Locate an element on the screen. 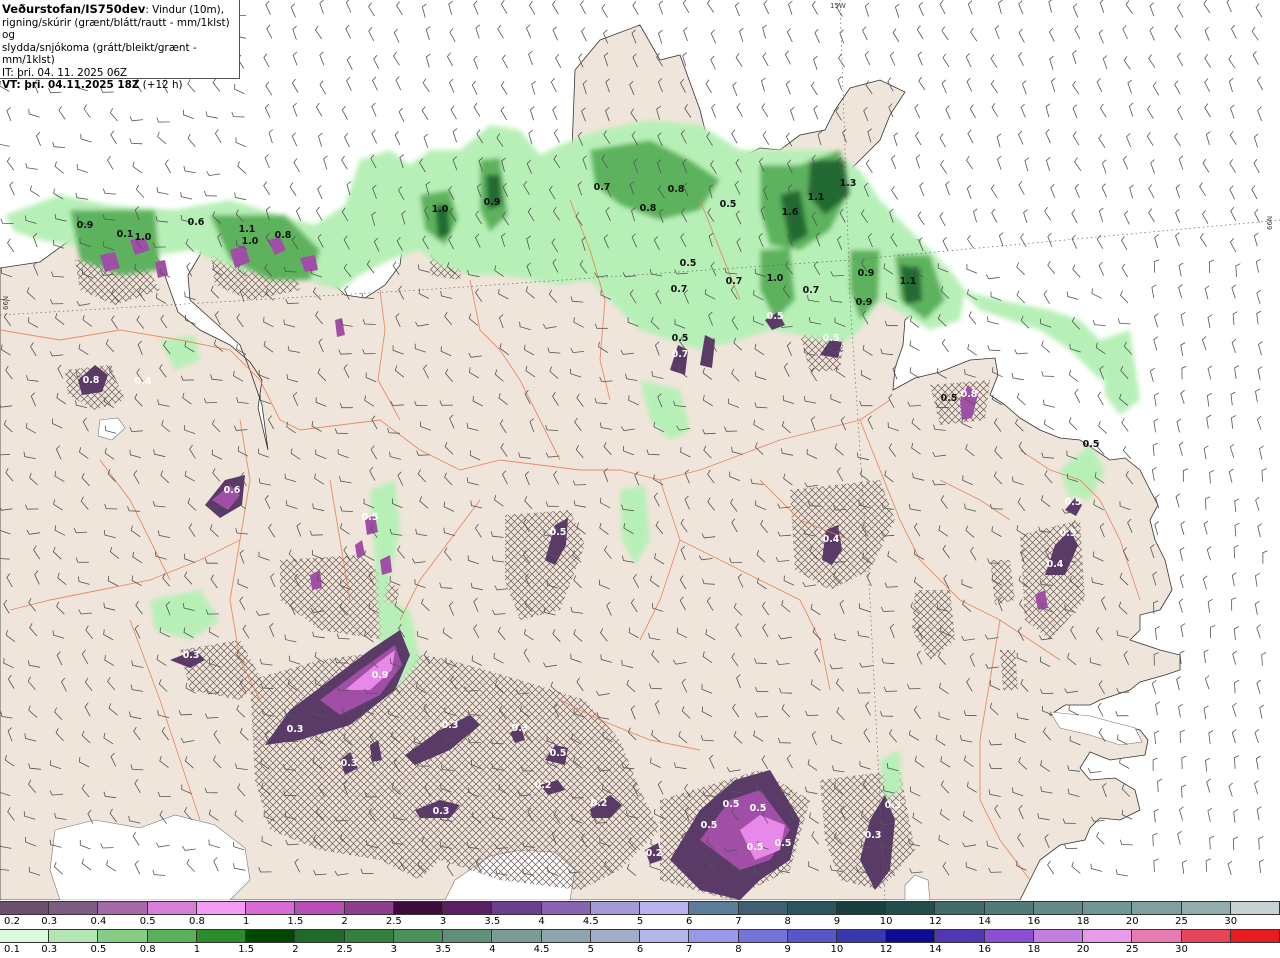  rain-value-label: 0.9 is located at coordinates (866, 273).